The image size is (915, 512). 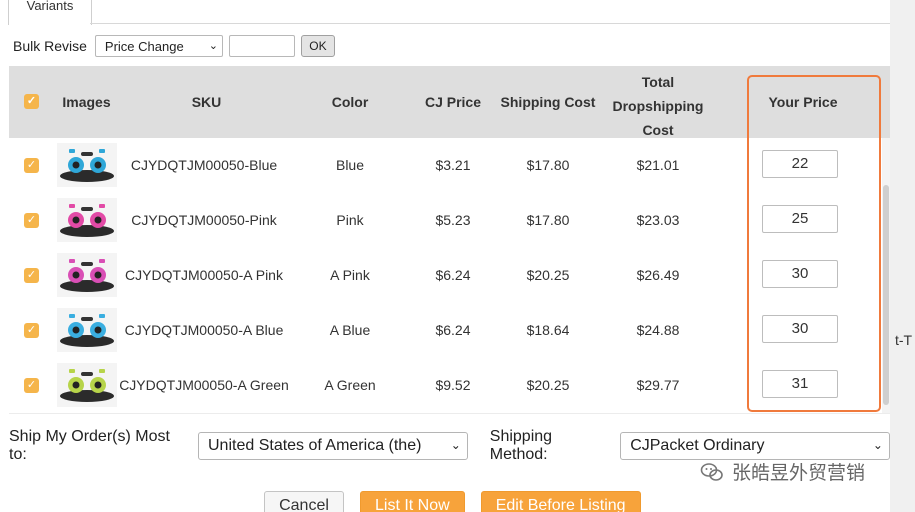 What do you see at coordinates (144, 46) in the screenshot?
I see `bulk-revise-select-value: Price Change` at bounding box center [144, 46].